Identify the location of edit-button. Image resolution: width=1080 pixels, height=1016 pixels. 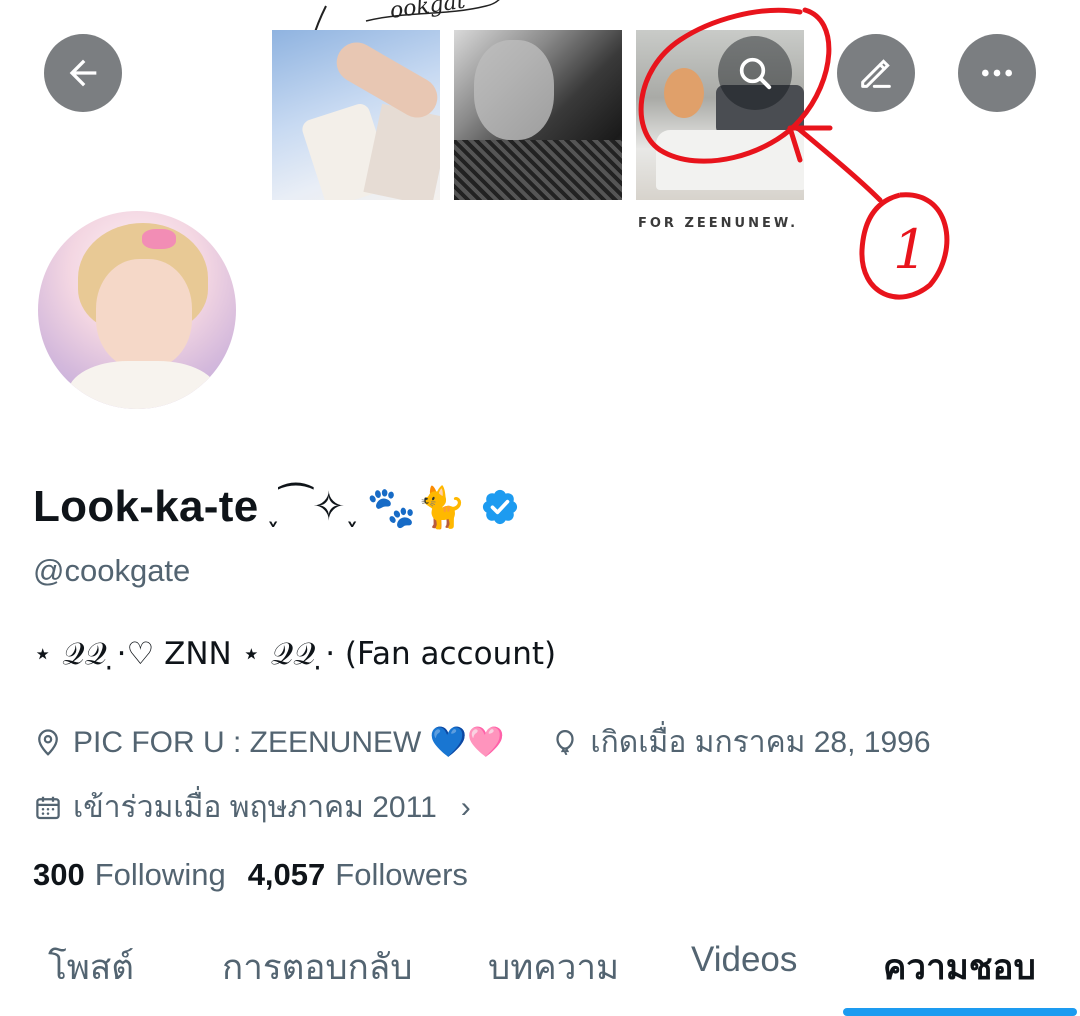
(876, 73).